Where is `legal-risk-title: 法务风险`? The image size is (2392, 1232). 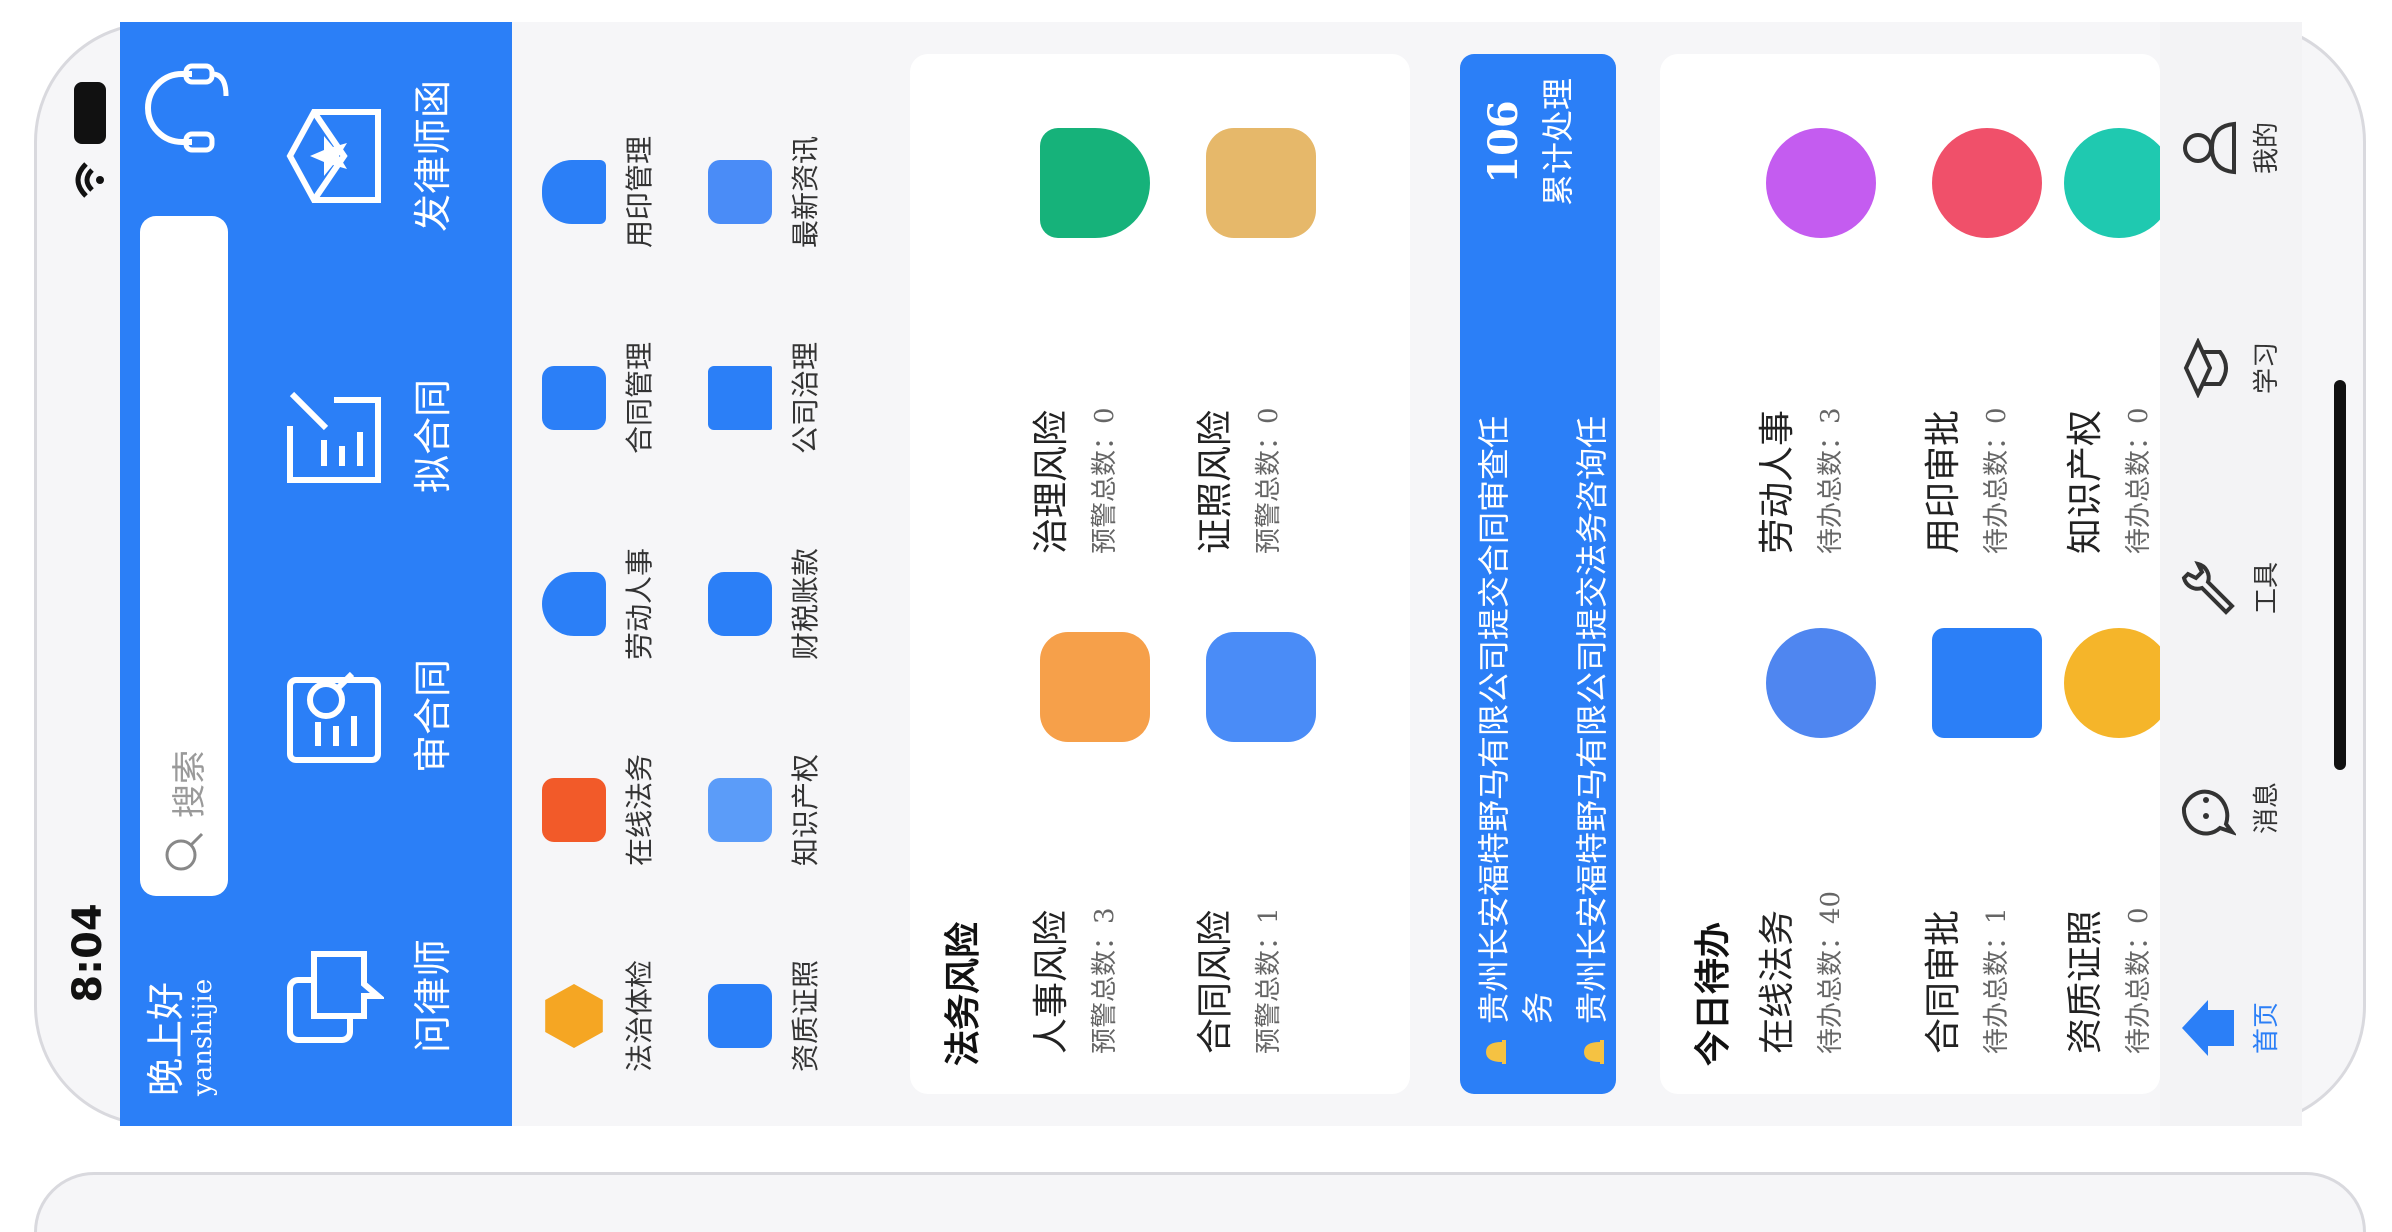 legal-risk-title: 法务风险 is located at coordinates (963, 993).